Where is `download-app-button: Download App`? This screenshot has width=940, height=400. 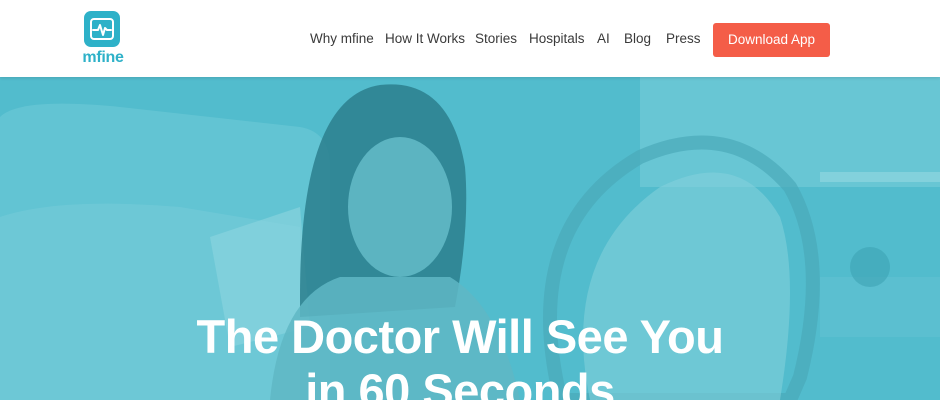
download-app-button: Download App is located at coordinates (771, 40).